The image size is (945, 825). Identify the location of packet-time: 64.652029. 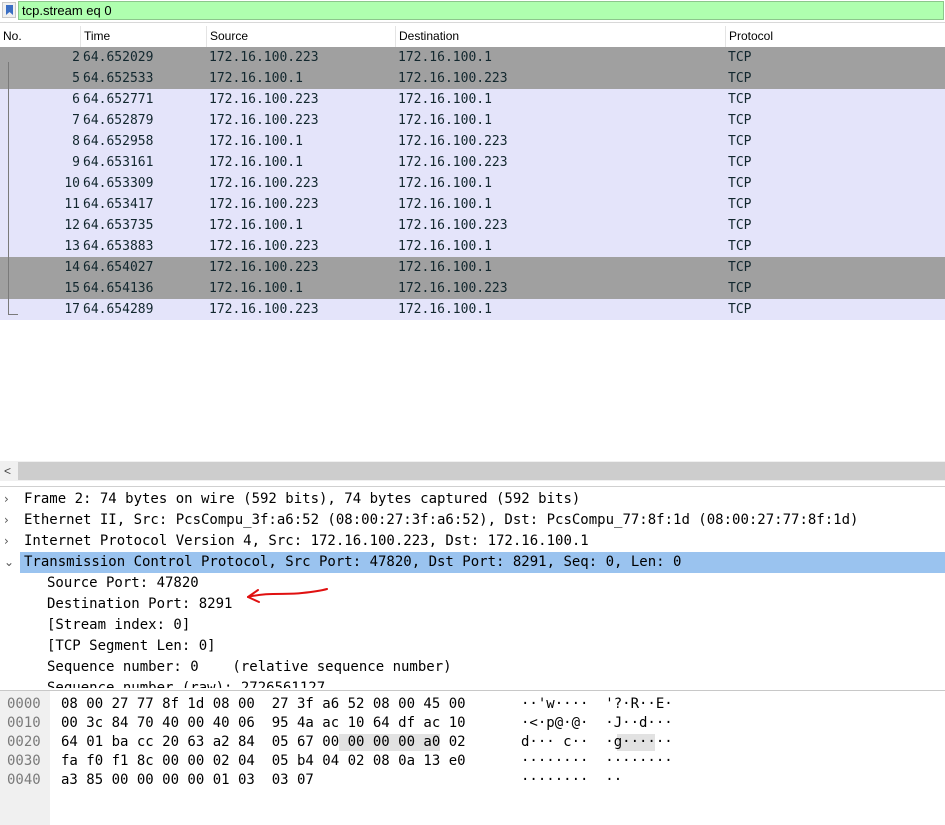
(118, 57).